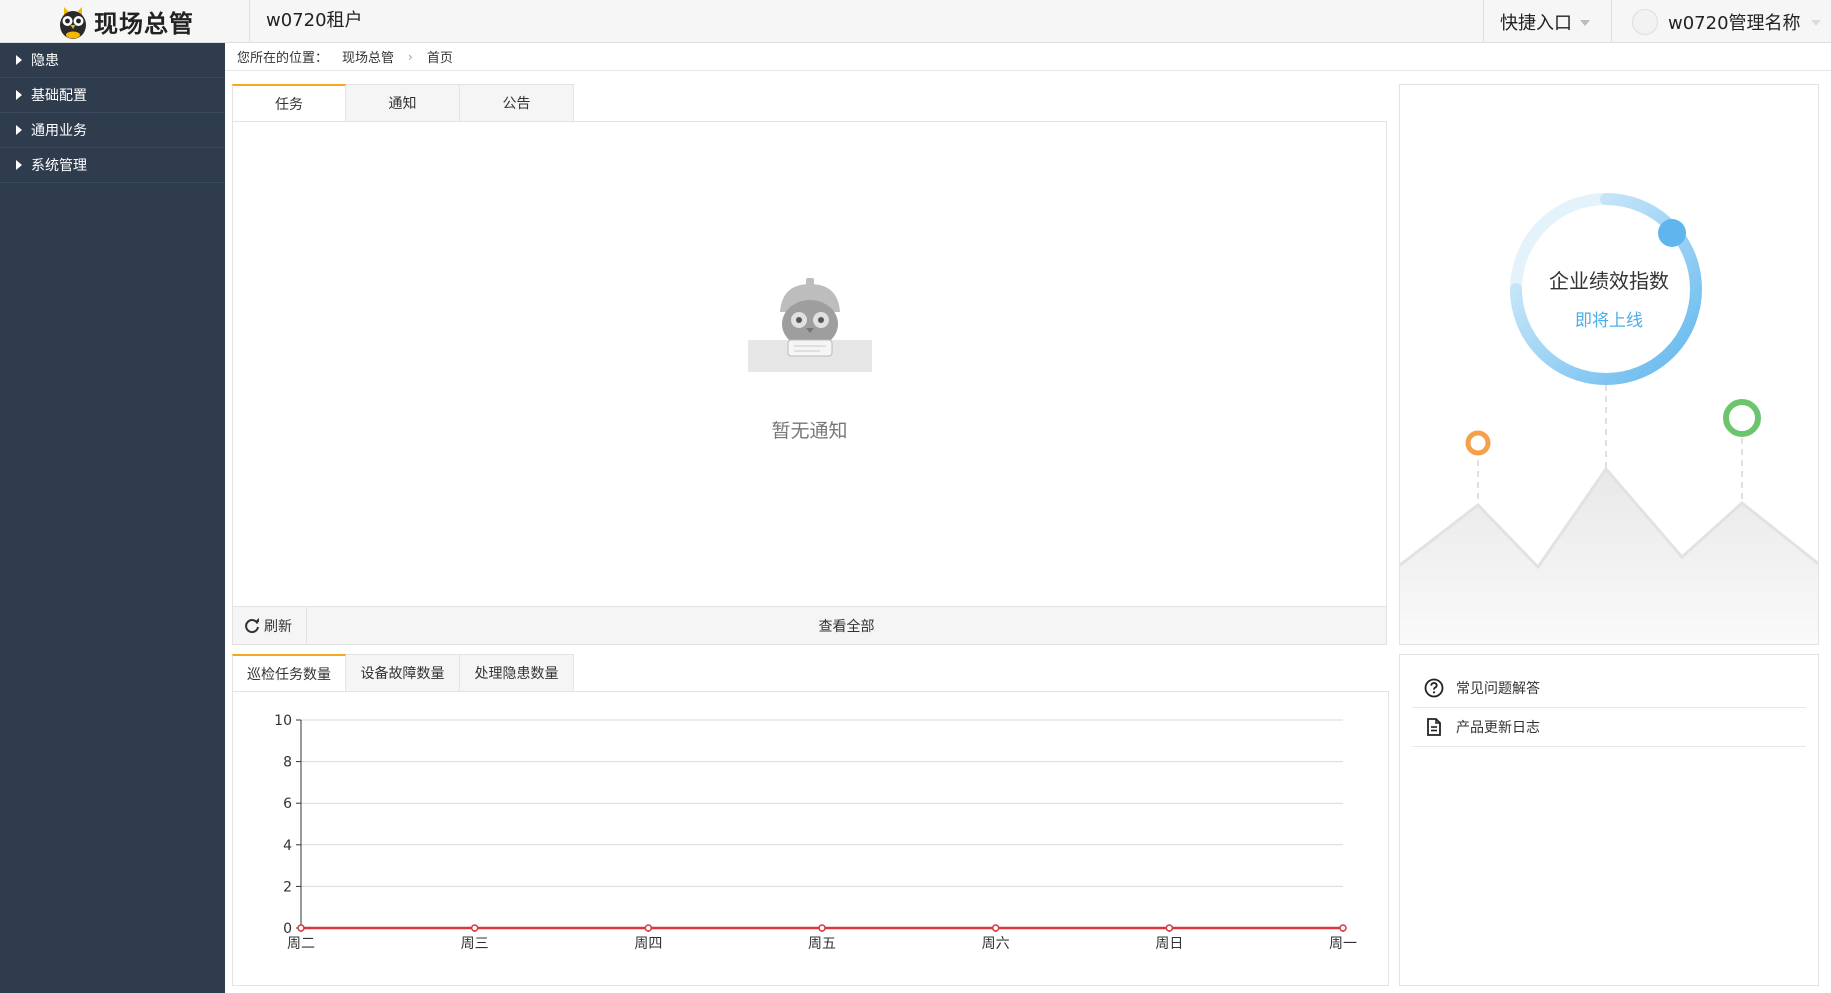 Image resolution: width=1831 pixels, height=993 pixels. I want to click on notice-tabs: 任务 通知 公告, so click(403, 103).